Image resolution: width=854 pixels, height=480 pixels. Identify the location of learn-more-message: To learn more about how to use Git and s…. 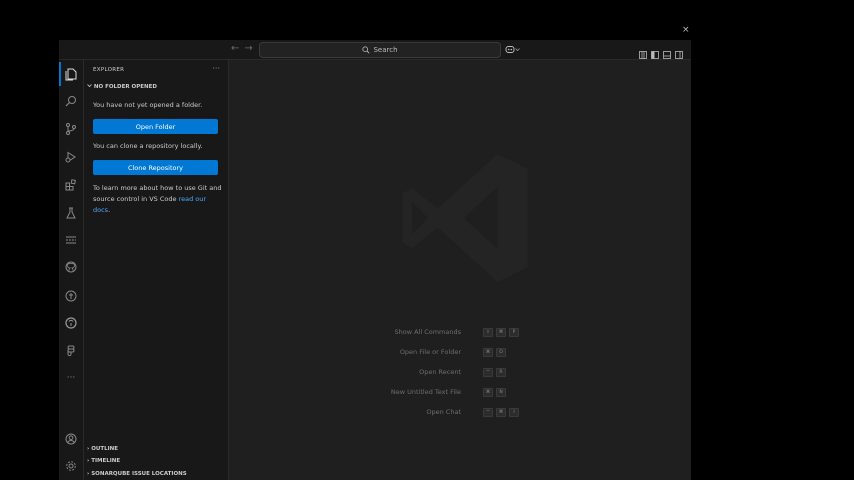
(158, 199).